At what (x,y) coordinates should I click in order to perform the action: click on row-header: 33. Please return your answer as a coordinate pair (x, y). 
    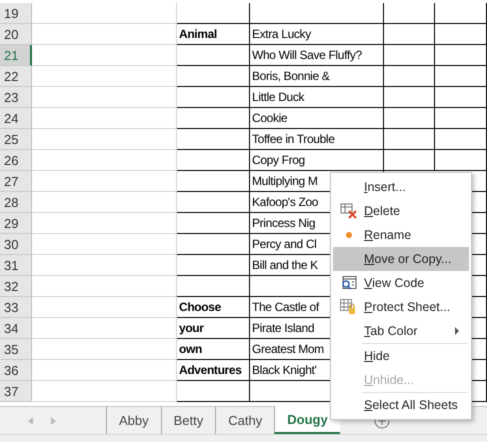
    Looking at the image, I should click on (16, 307).